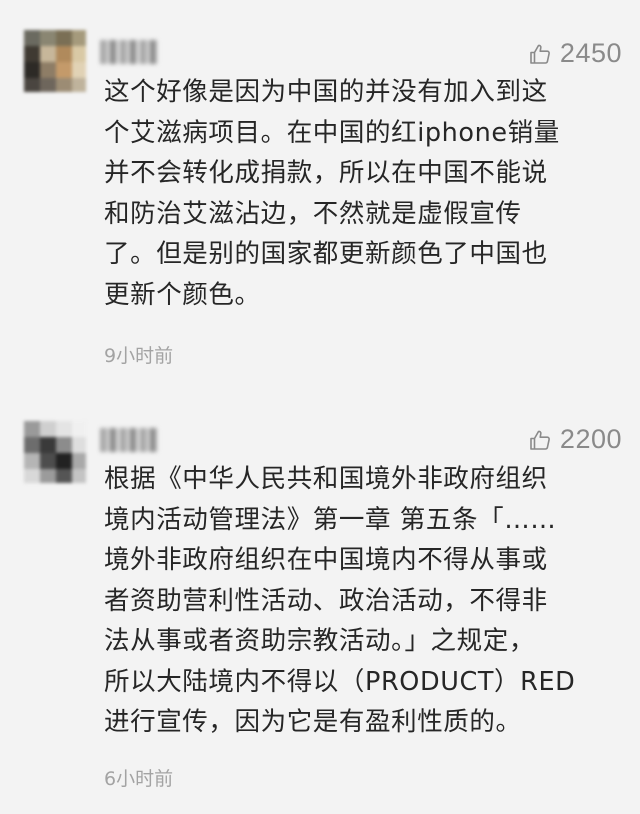  What do you see at coordinates (590, 439) in the screenshot?
I see `like-count: 2200` at bounding box center [590, 439].